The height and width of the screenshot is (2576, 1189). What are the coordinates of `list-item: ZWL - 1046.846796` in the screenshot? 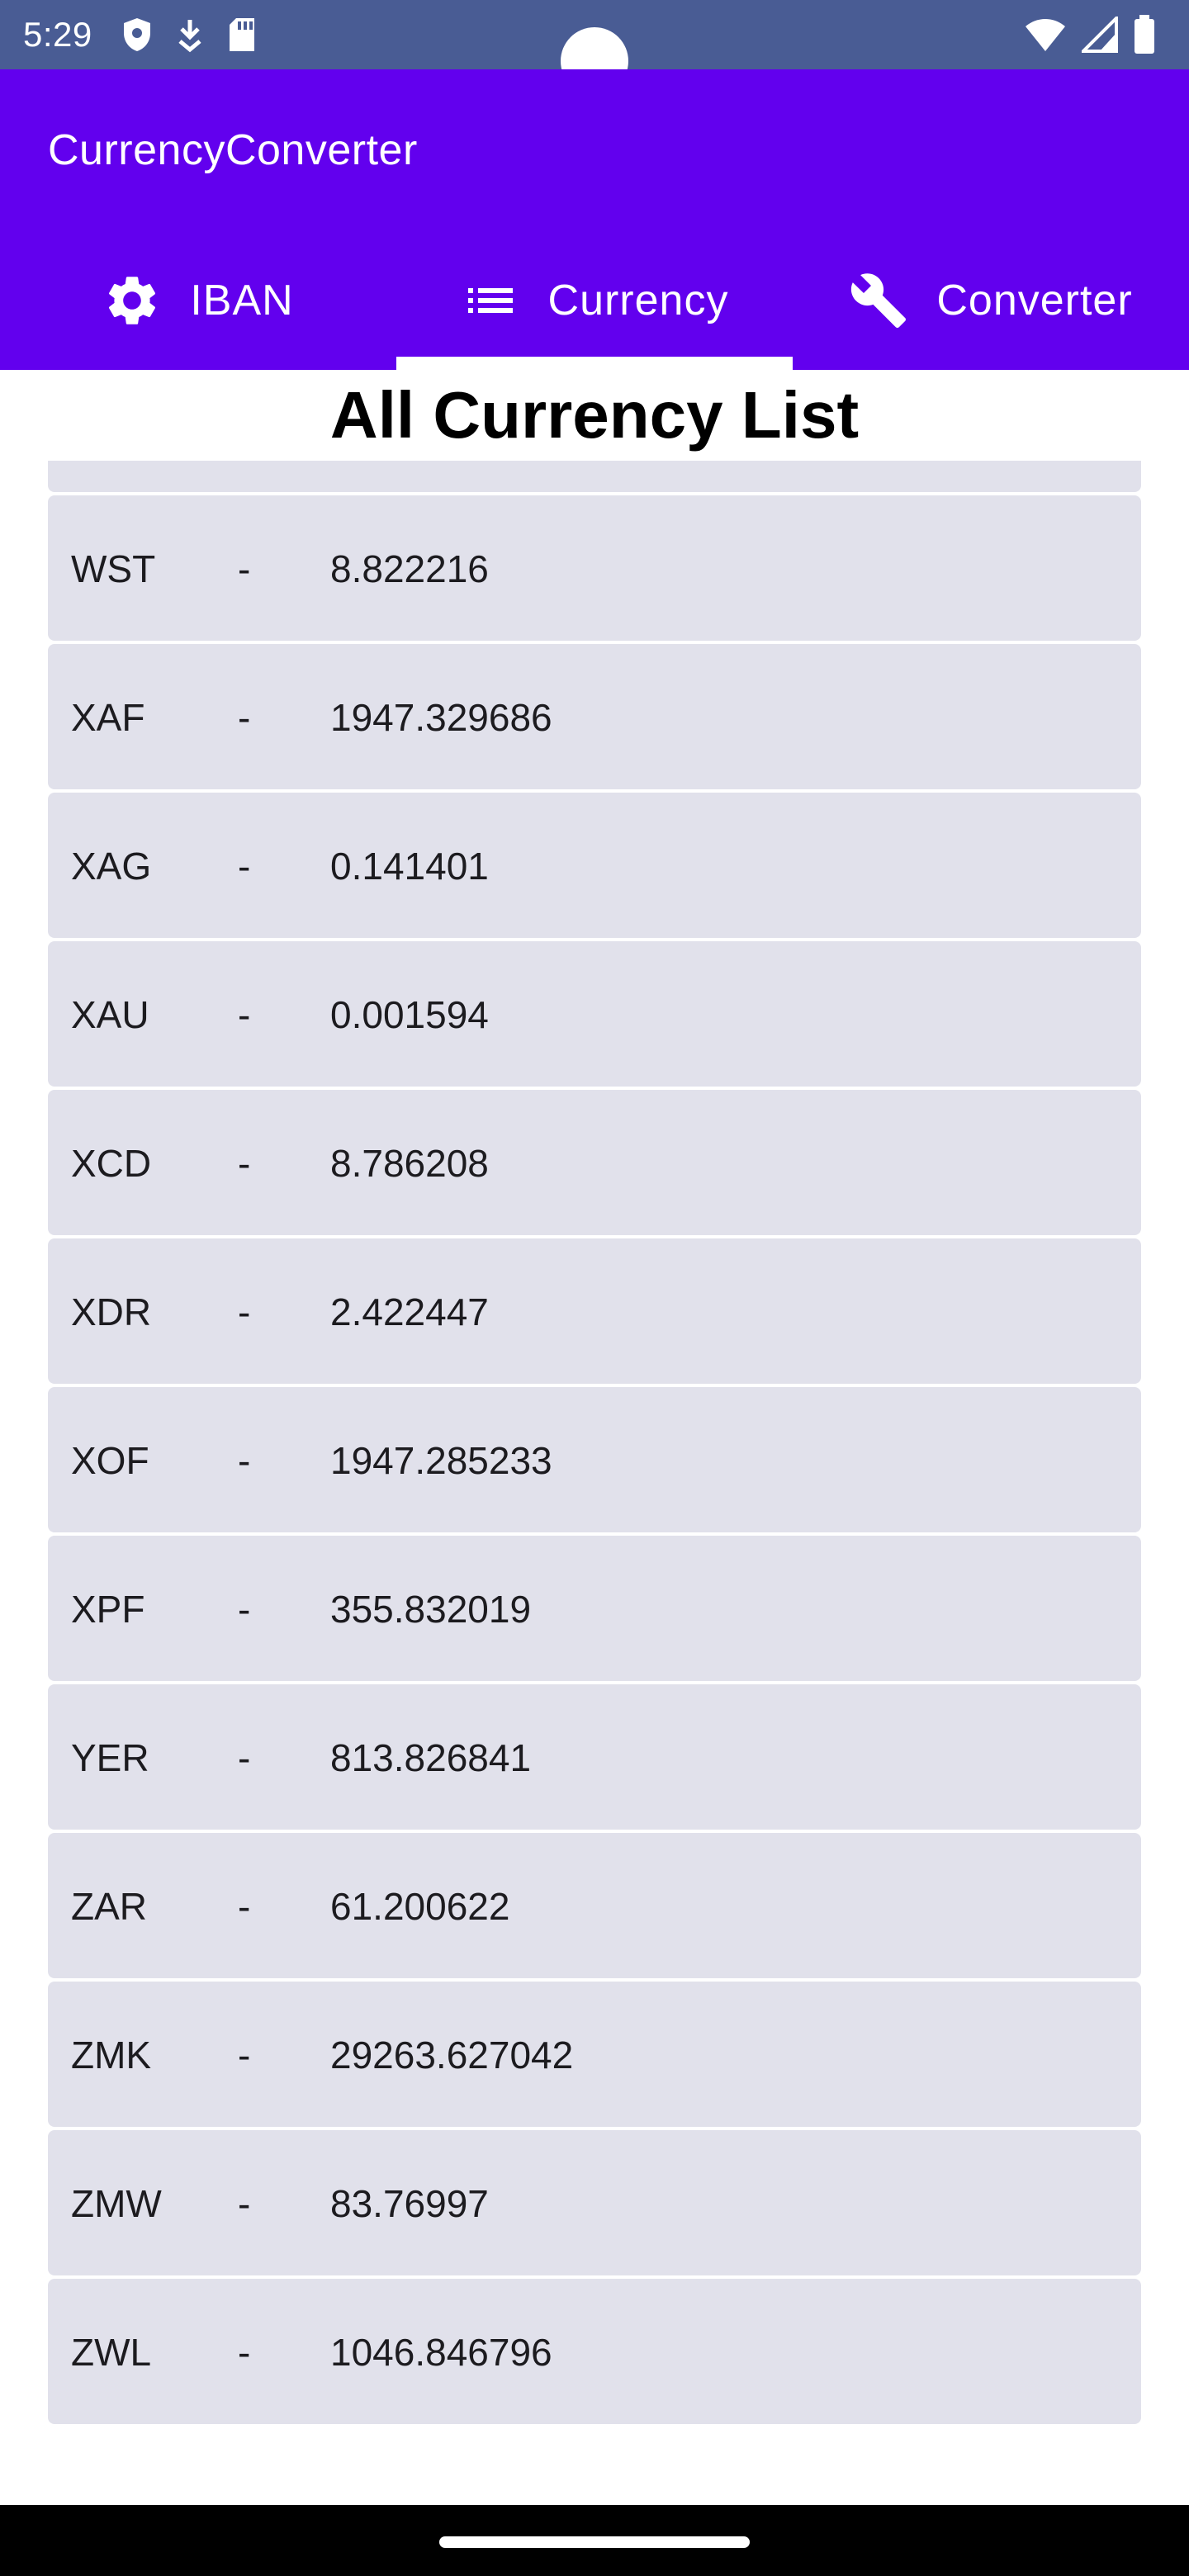 It's located at (594, 2351).